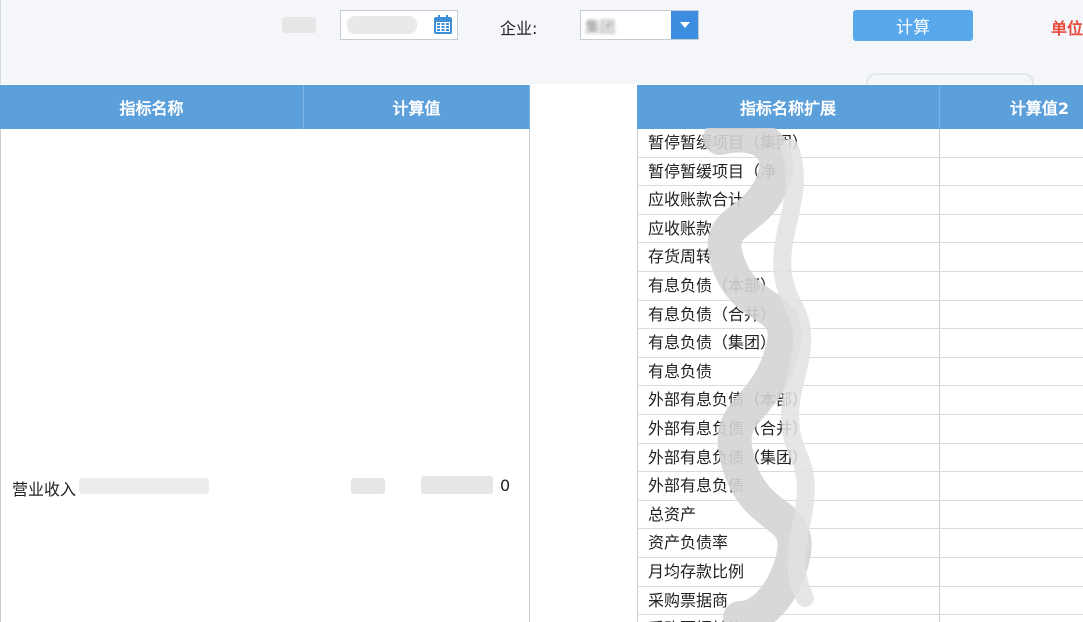 Image resolution: width=1083 pixels, height=622 pixels. Describe the element at coordinates (913, 25) in the screenshot. I see `calculate-button: 计算` at that location.